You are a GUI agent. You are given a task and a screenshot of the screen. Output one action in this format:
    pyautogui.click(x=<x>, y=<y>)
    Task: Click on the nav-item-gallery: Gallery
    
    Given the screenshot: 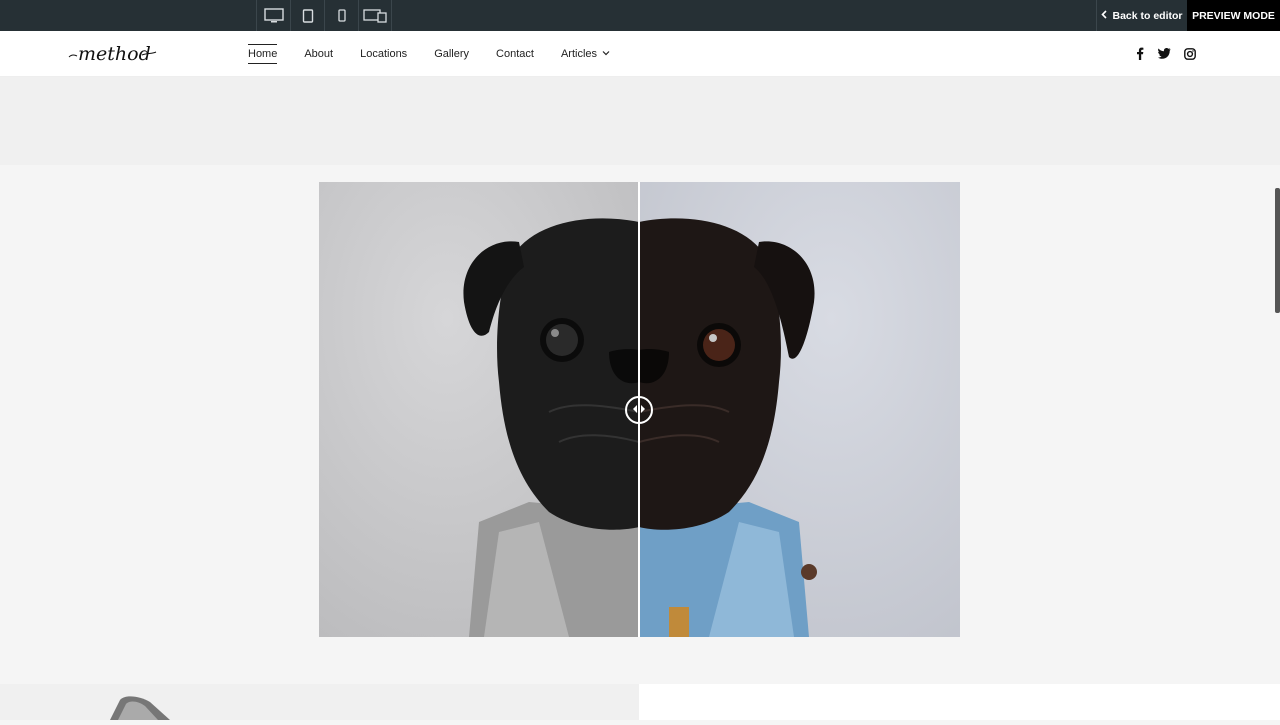 What is the action you would take?
    pyautogui.click(x=451, y=54)
    